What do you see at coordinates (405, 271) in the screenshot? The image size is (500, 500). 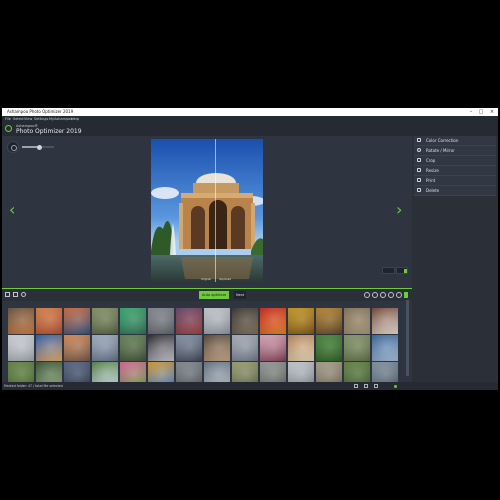 I see `split-view-icon` at bounding box center [405, 271].